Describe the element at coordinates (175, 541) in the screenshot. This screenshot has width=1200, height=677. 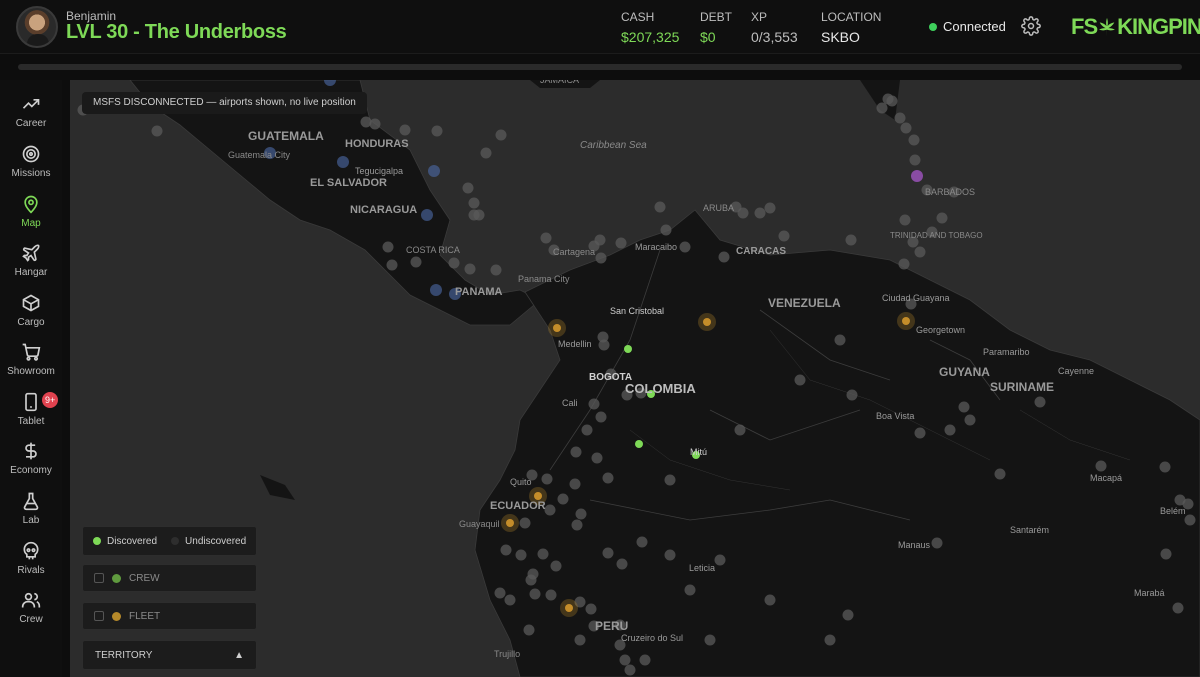
I see `undiscovered-dot-icon` at that location.